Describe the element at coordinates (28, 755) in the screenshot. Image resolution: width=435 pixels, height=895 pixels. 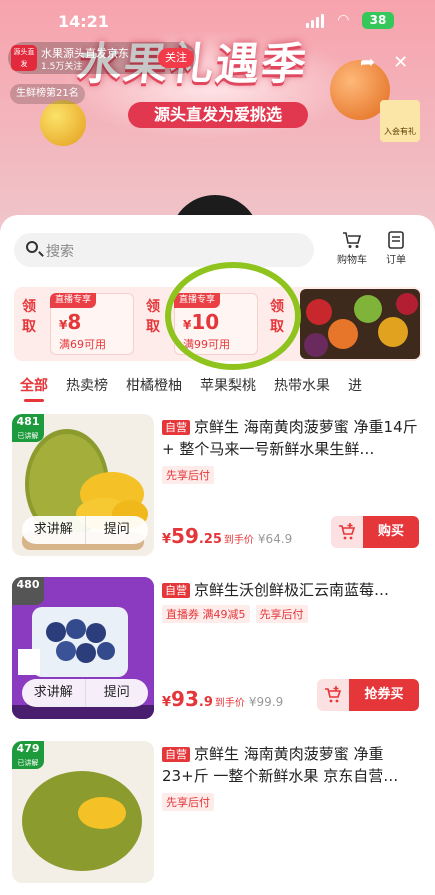
I see `rank-number: 479 已讲解` at that location.